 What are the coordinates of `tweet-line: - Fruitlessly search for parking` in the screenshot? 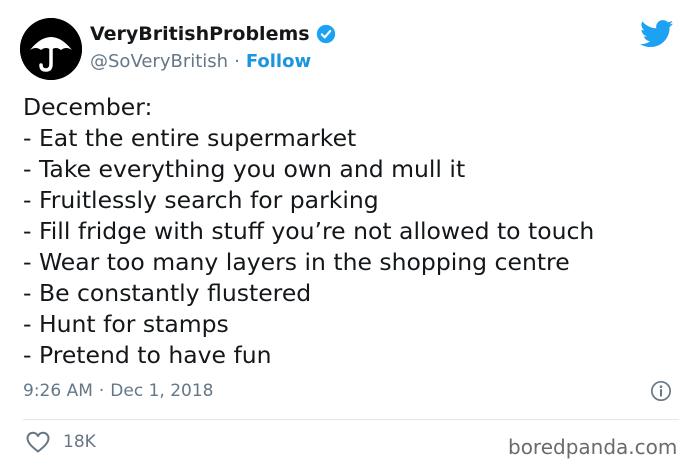 It's located at (201, 200).